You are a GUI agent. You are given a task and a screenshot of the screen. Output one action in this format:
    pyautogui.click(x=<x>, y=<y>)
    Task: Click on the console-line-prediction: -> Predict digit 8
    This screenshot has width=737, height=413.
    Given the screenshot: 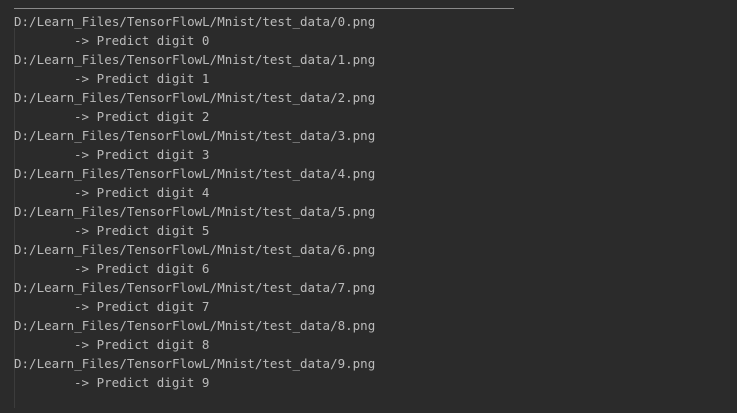 What is the action you would take?
    pyautogui.click(x=142, y=344)
    